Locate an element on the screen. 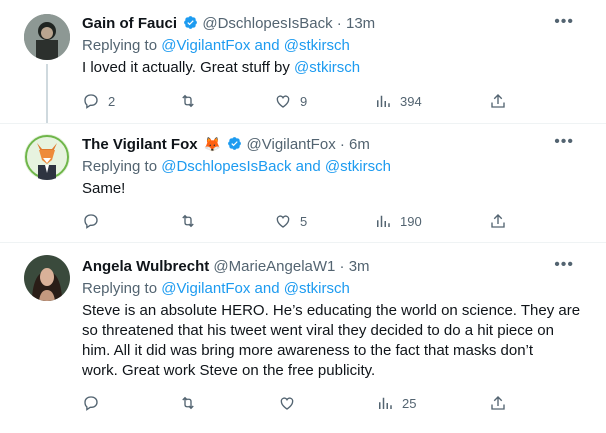 Image resolution: width=606 pixels, height=433 pixels. like-button is located at coordinates (291, 403).